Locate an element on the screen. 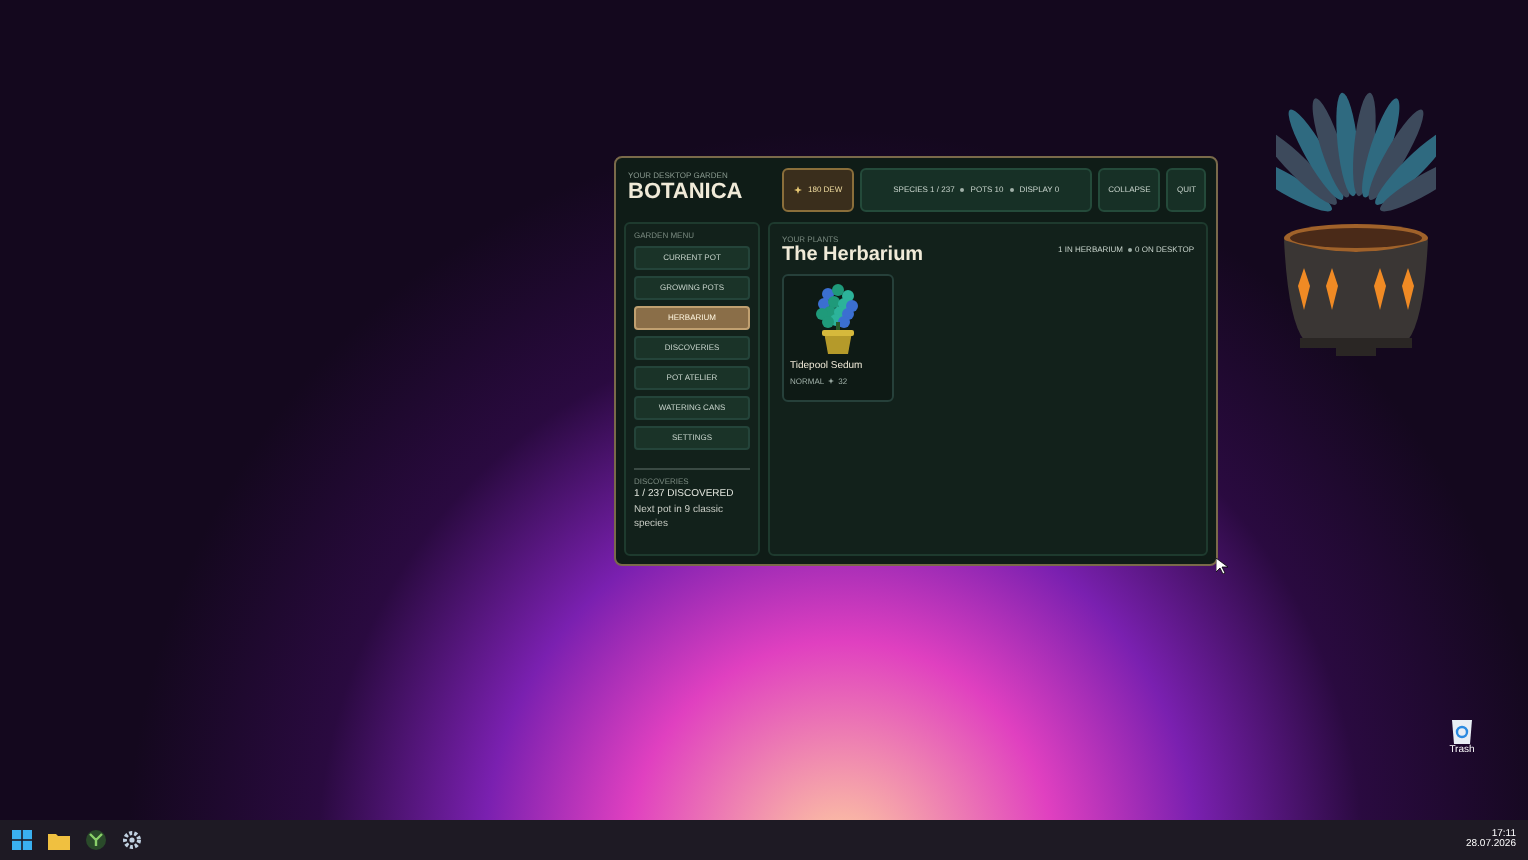 Image resolution: width=1528 pixels, height=860 pixels. settings-icon is located at coordinates (132, 840).